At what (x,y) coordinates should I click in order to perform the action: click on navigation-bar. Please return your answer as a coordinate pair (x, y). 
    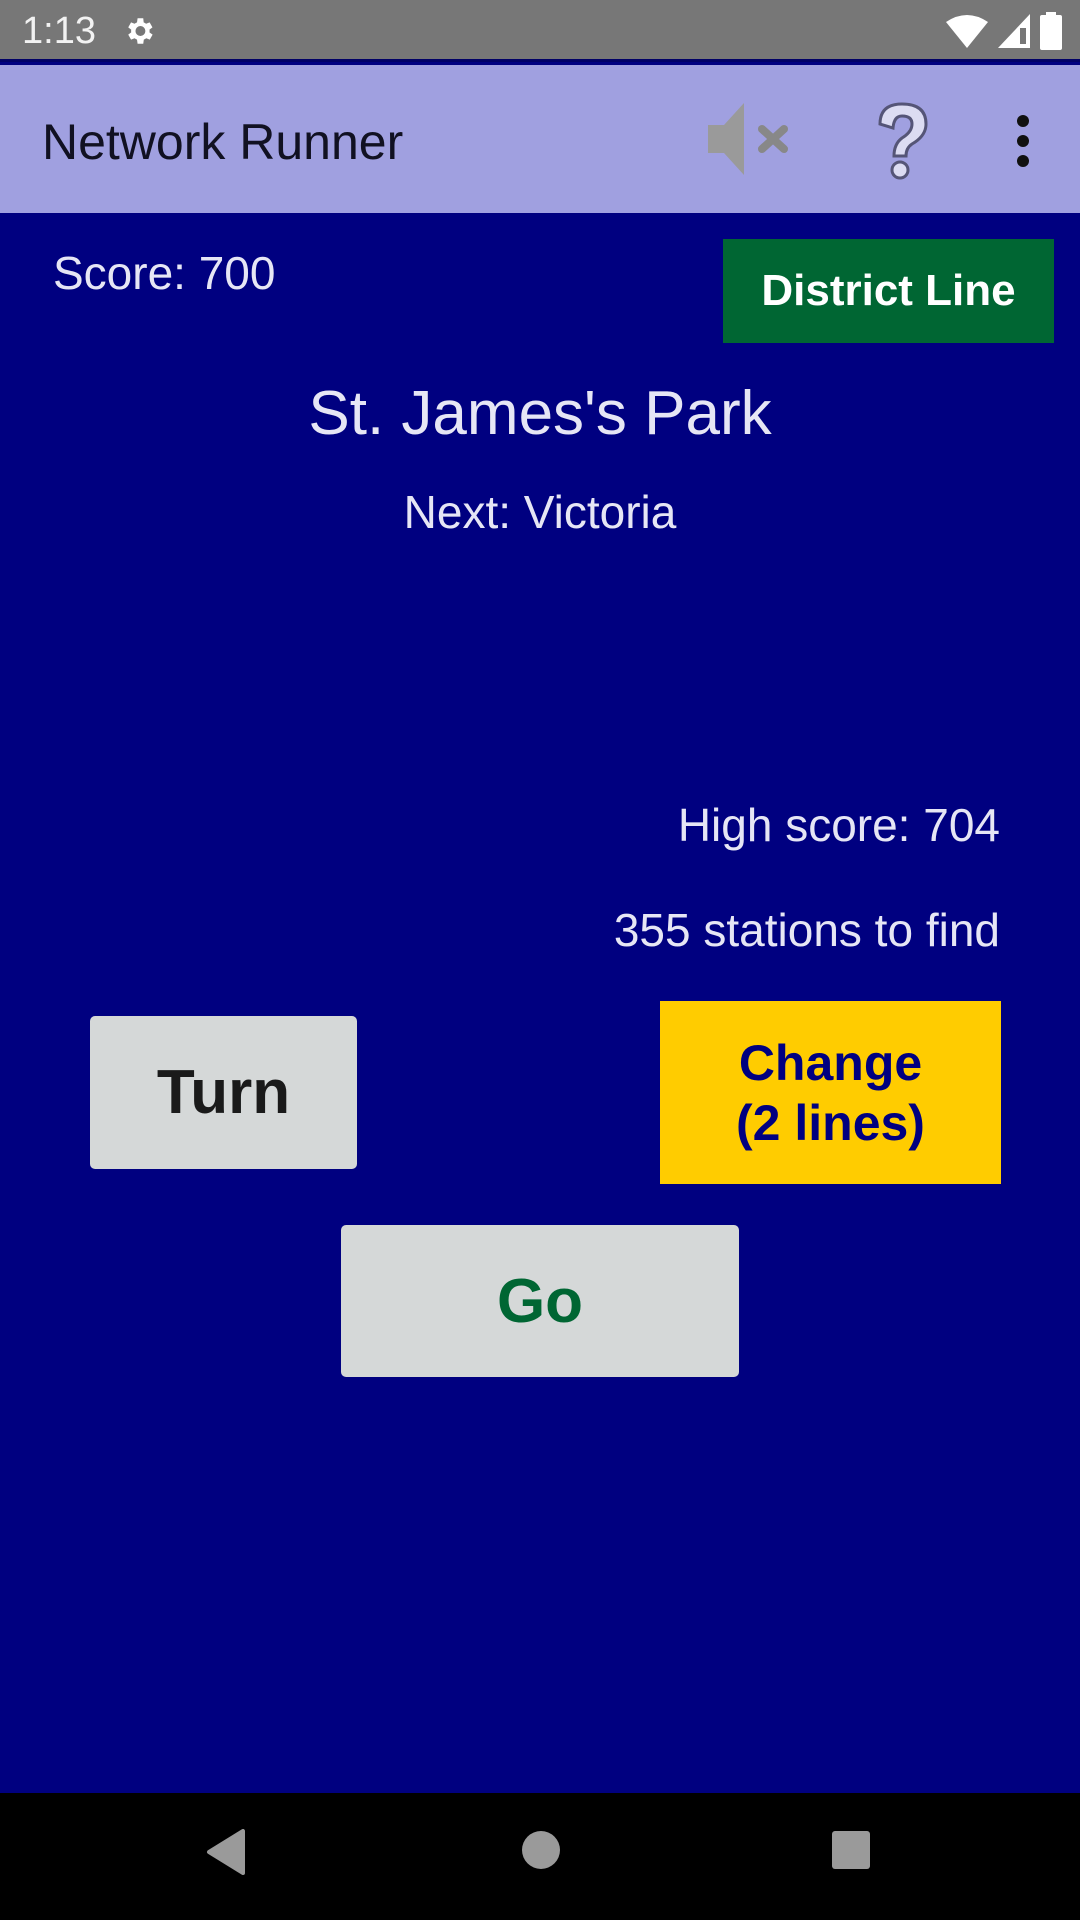
    Looking at the image, I should click on (540, 1856).